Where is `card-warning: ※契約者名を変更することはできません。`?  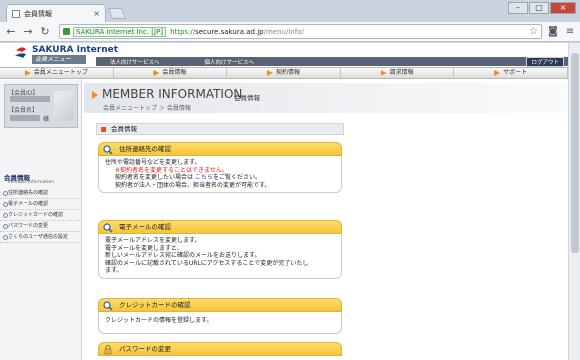 card-warning: ※契約者名を変更することはできません。 is located at coordinates (171, 170).